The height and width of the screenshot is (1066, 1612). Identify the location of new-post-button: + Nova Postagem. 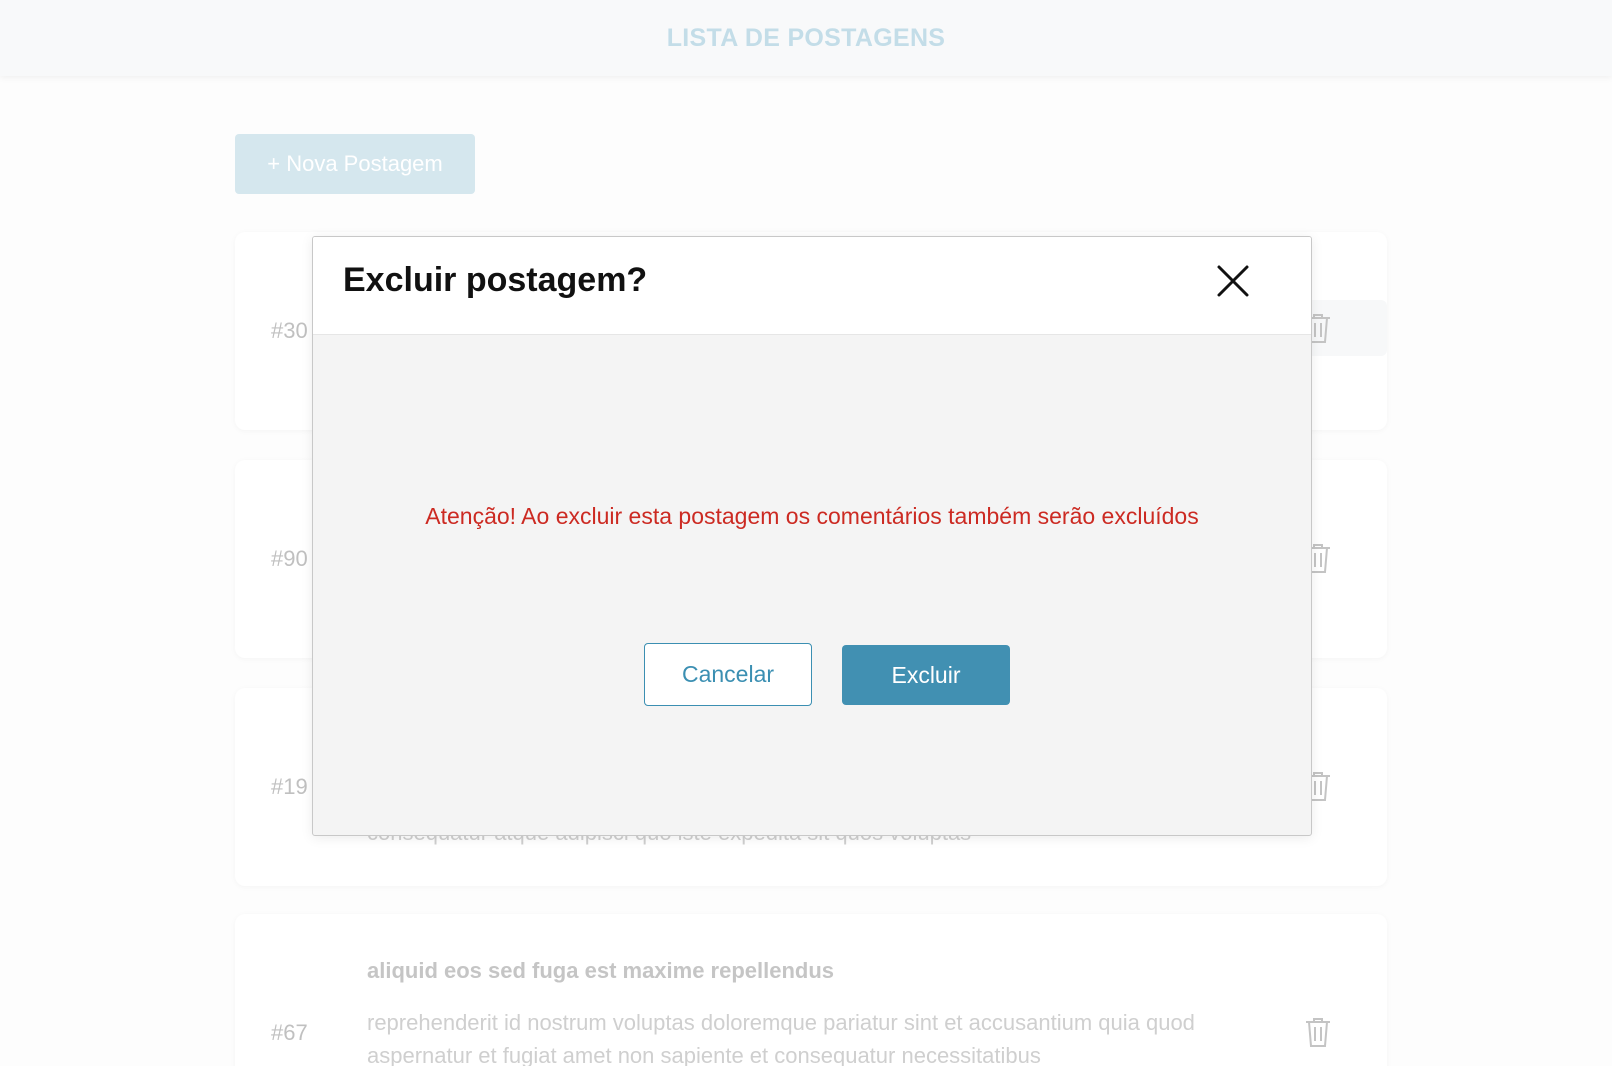
(355, 164).